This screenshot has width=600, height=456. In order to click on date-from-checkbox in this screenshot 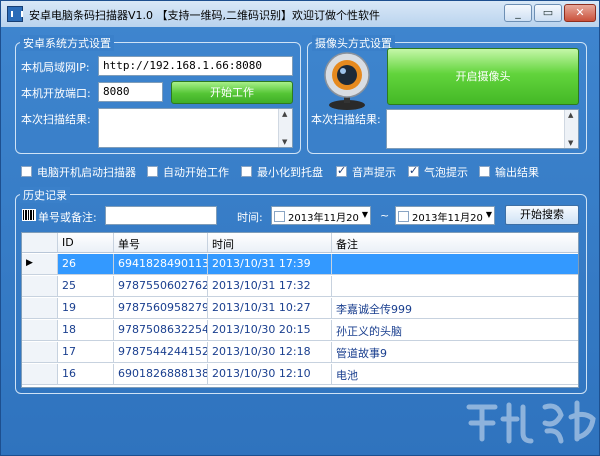, I will do `click(279, 216)`.